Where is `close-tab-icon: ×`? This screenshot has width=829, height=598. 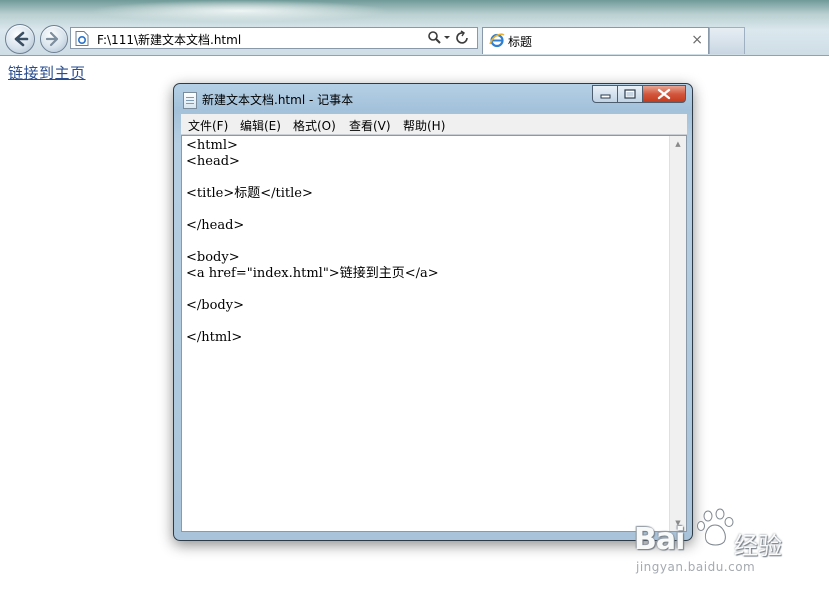 close-tab-icon: × is located at coordinates (697, 40).